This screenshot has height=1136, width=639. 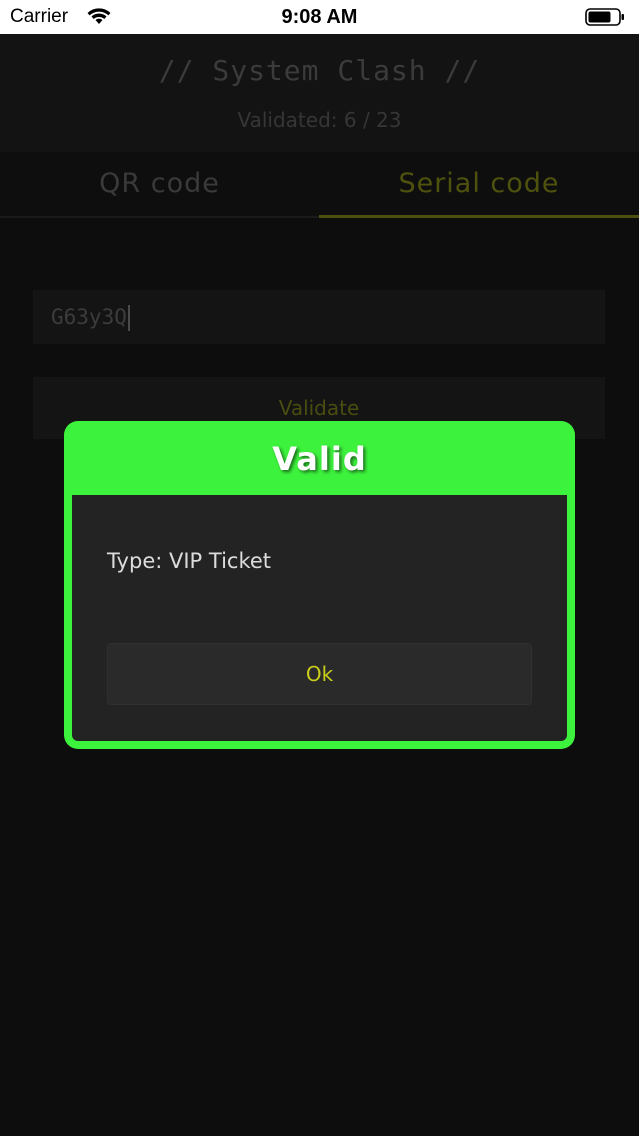 I want to click on dialog-header: Valid, so click(x=319, y=458).